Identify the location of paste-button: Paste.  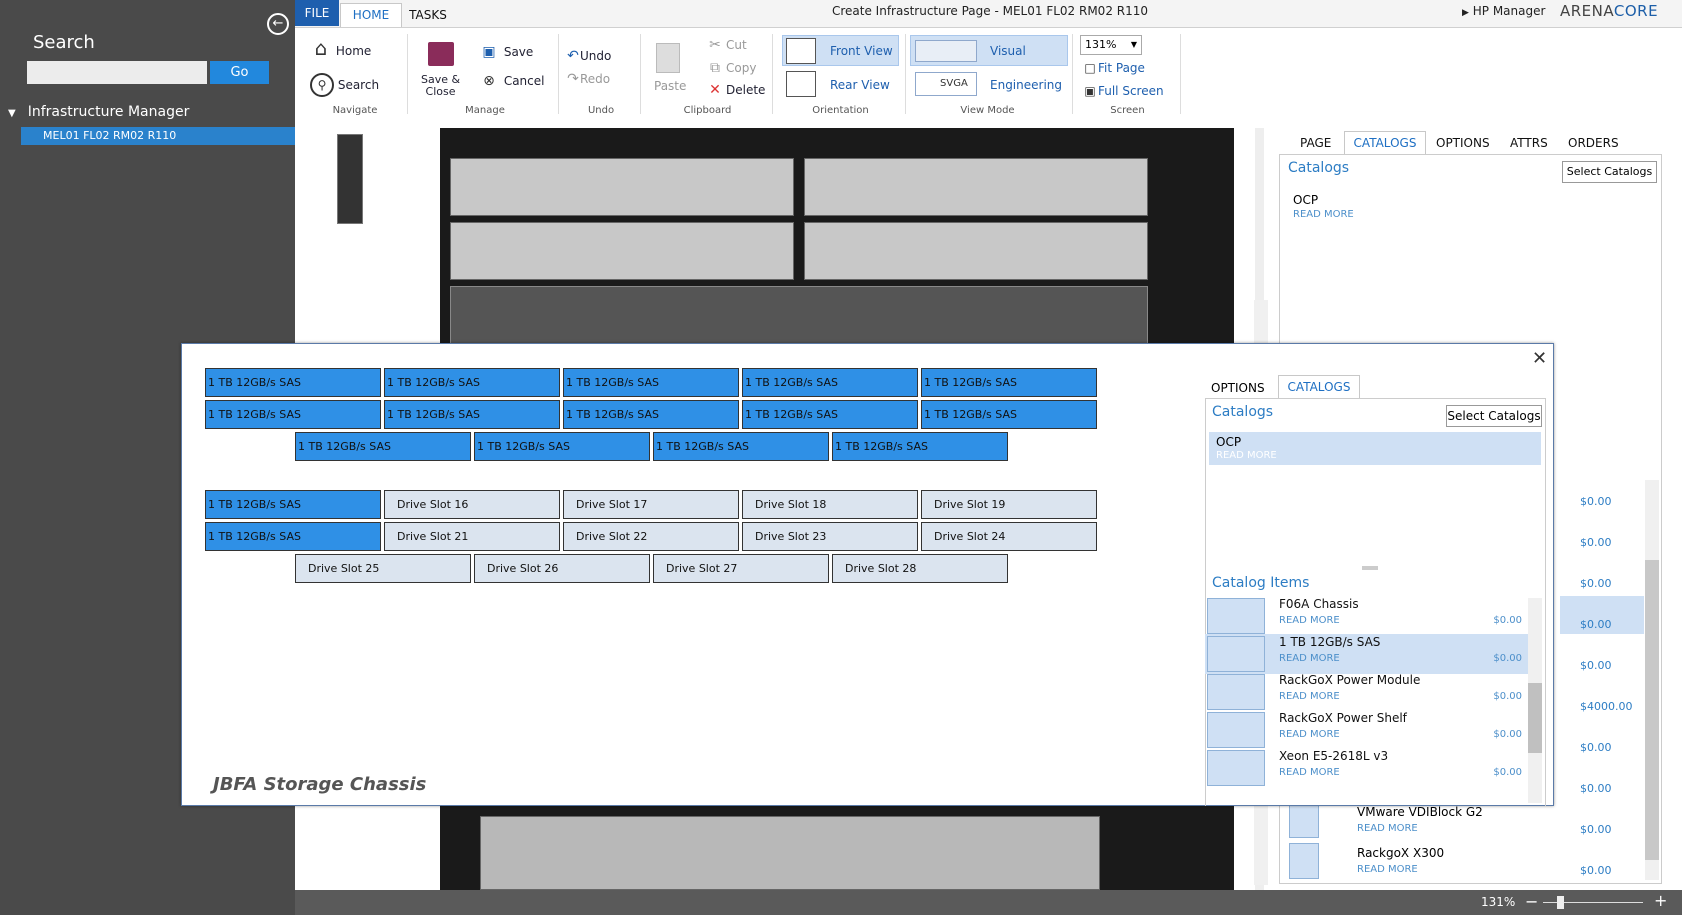
(670, 86).